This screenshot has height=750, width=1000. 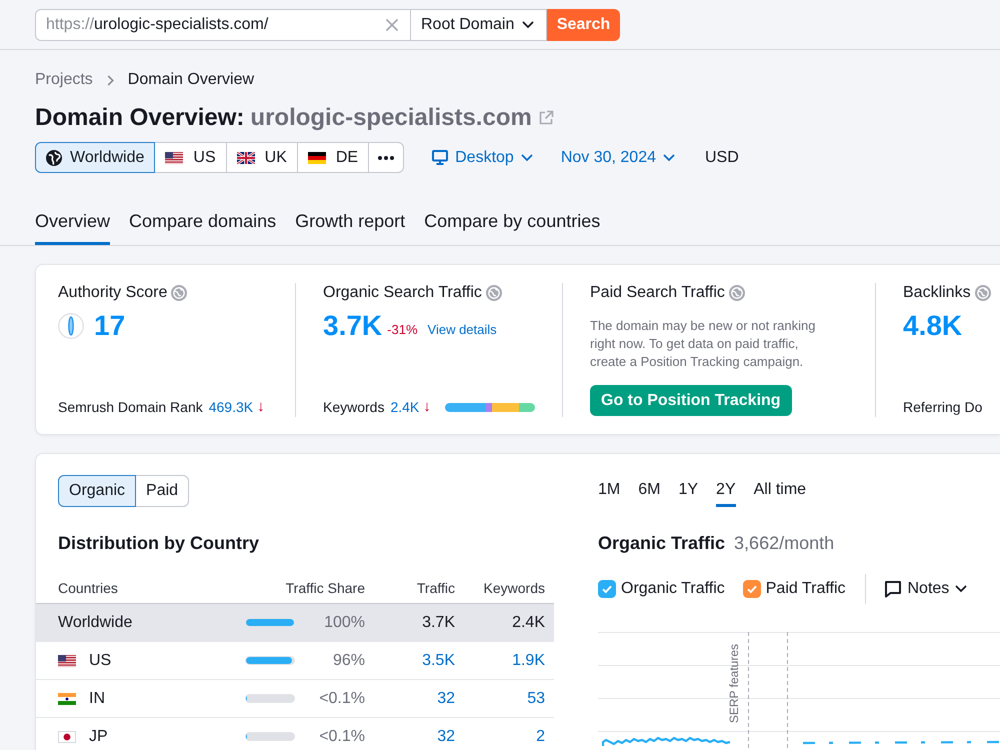 What do you see at coordinates (353, 407) in the screenshot?
I see `footer-label: Keywords` at bounding box center [353, 407].